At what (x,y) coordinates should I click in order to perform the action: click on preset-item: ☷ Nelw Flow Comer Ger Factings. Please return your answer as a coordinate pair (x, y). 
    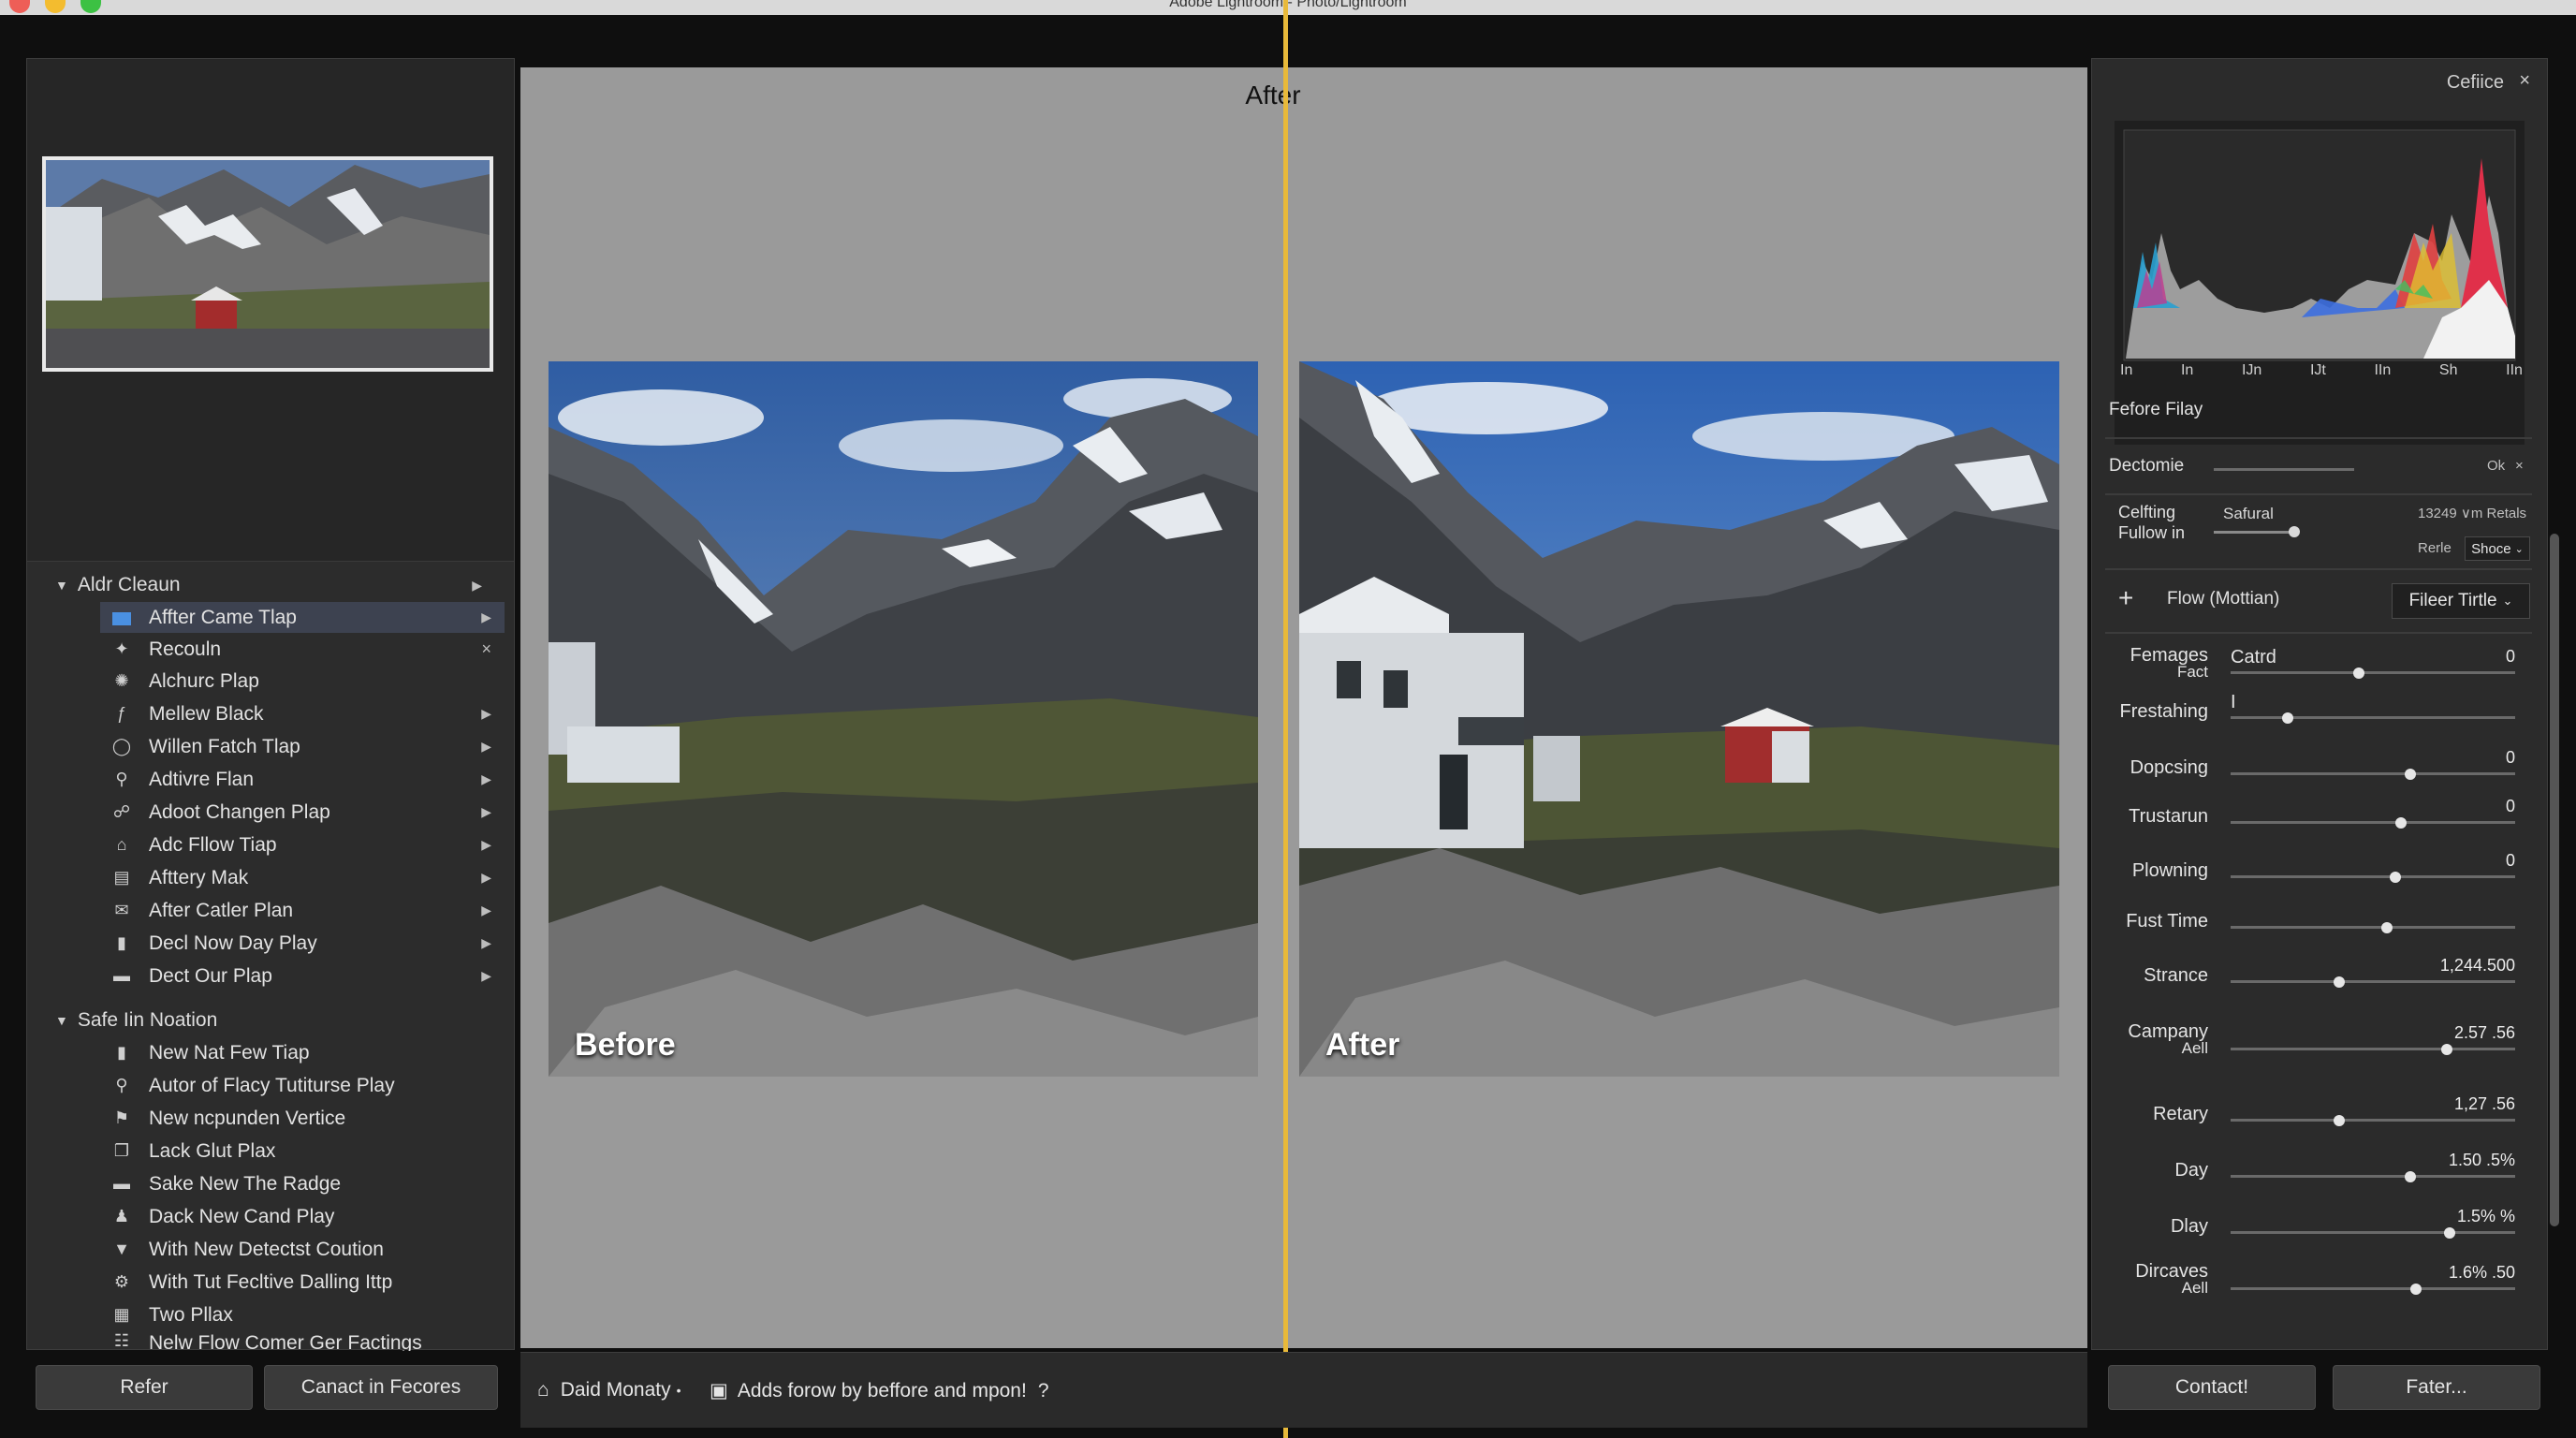
    Looking at the image, I should click on (302, 1341).